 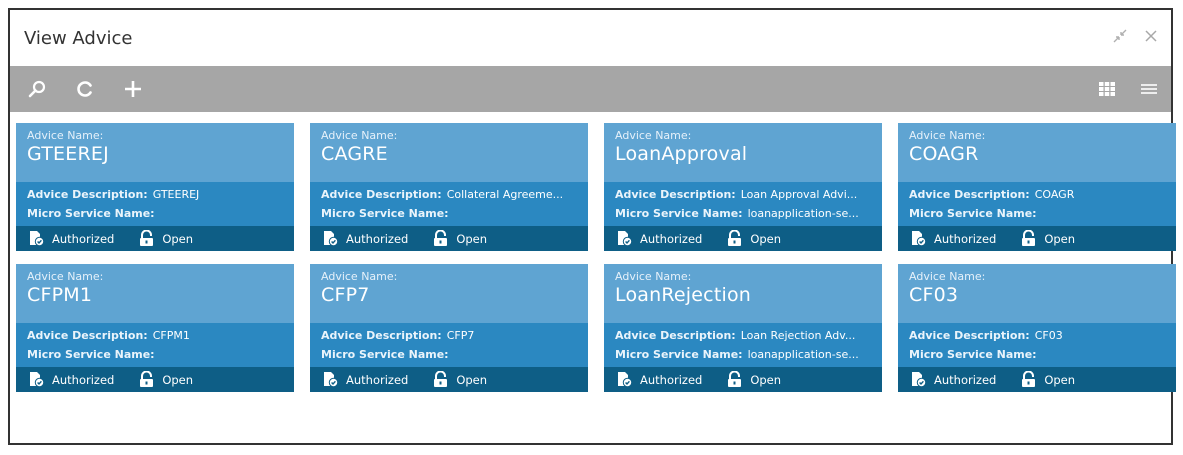 What do you see at coordinates (1120, 38) in the screenshot?
I see `minimize-arrows-icon` at bounding box center [1120, 38].